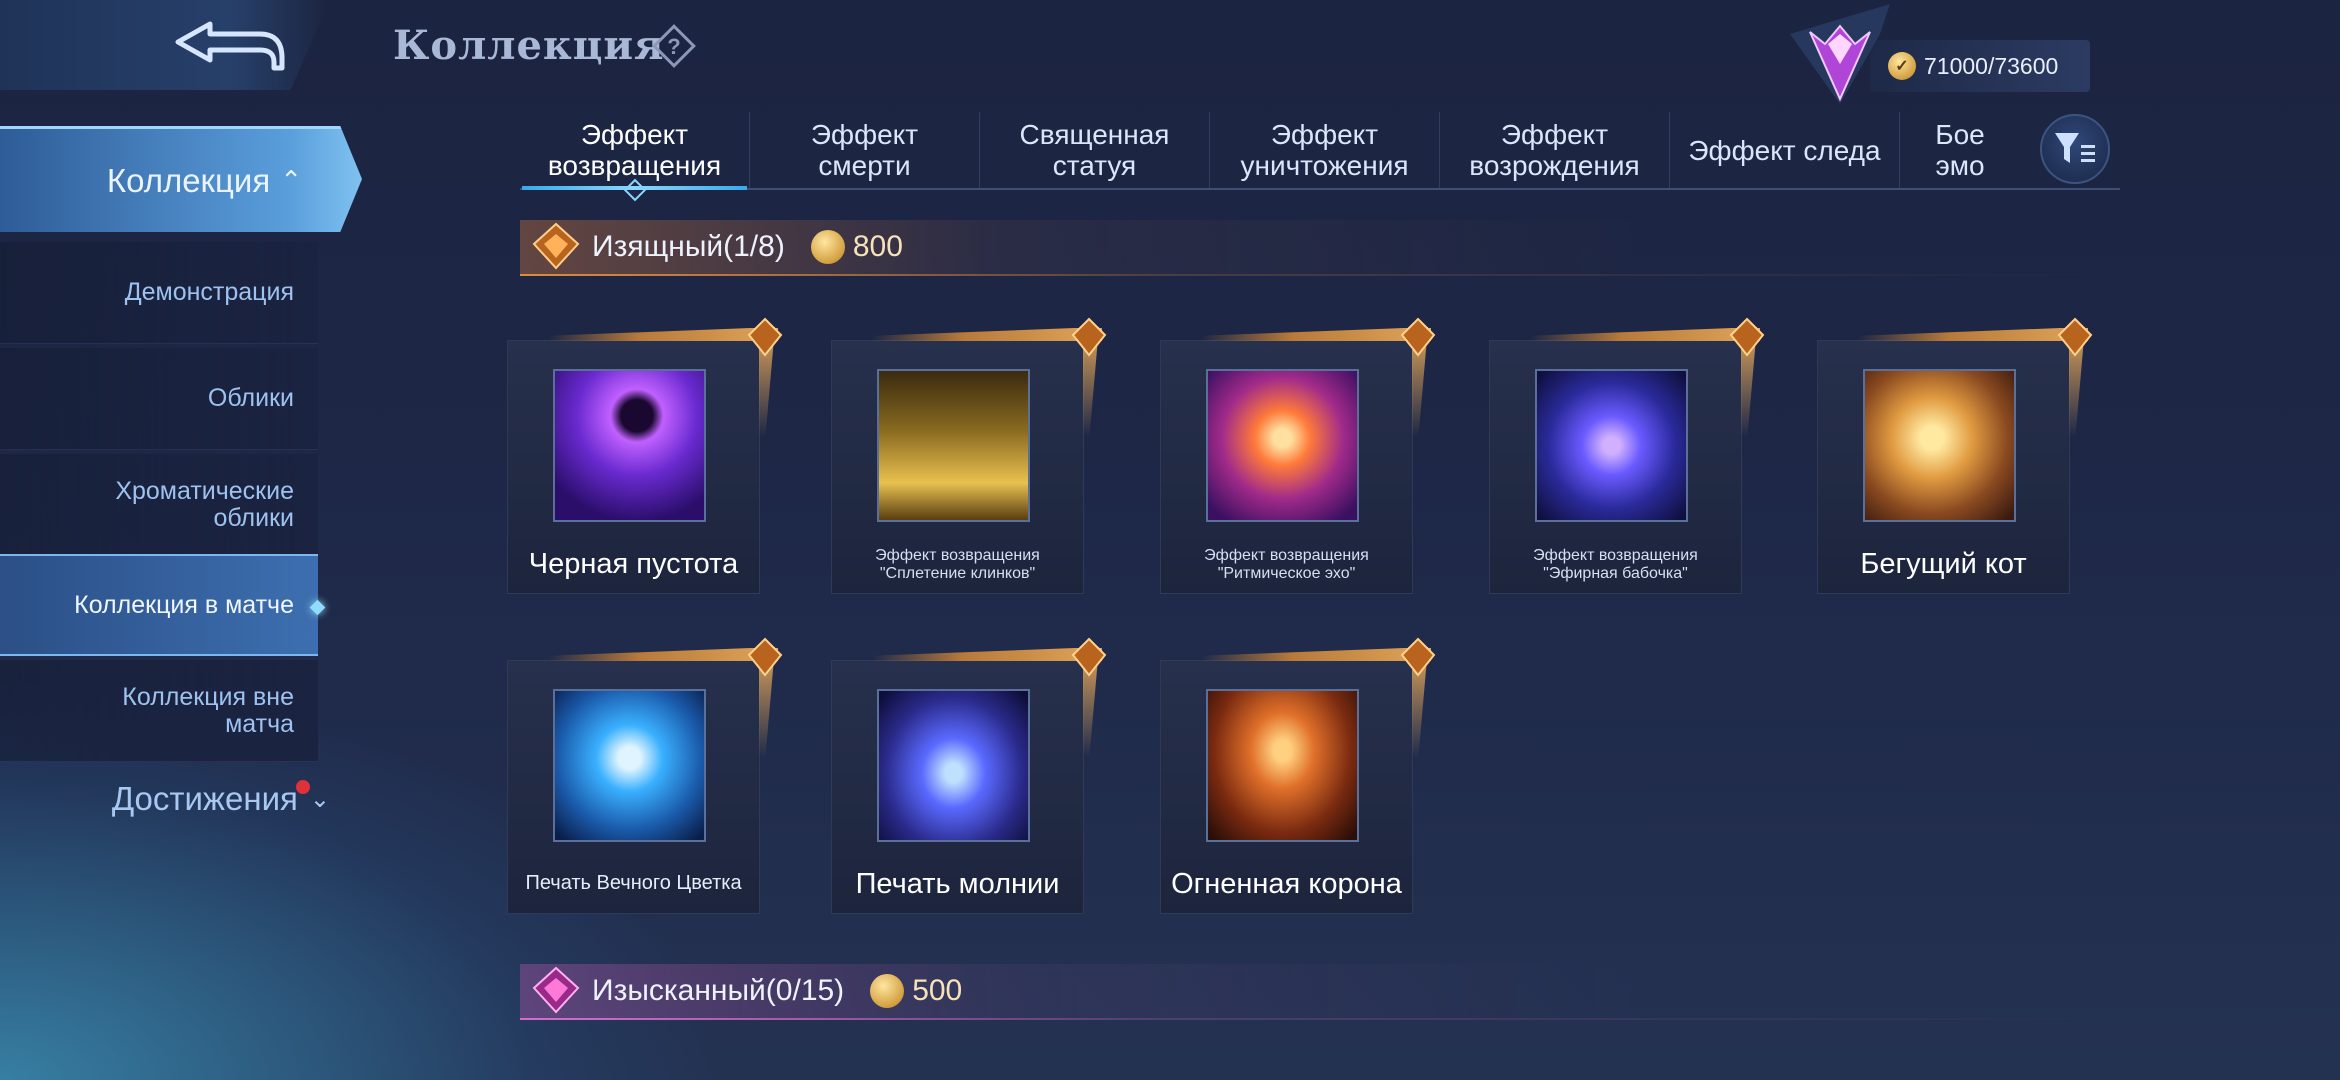  What do you see at coordinates (529, 45) in the screenshot?
I see `page-title: Коллекция` at bounding box center [529, 45].